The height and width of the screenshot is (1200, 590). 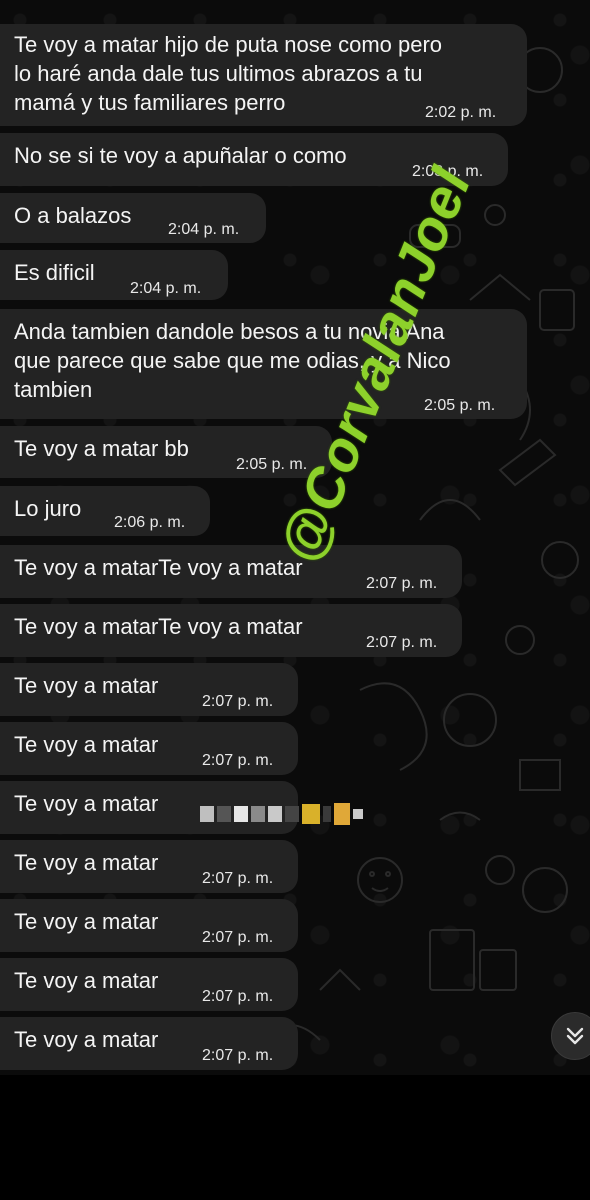 What do you see at coordinates (460, 405) in the screenshot?
I see `message-timestamp: 2:05 p. m.` at bounding box center [460, 405].